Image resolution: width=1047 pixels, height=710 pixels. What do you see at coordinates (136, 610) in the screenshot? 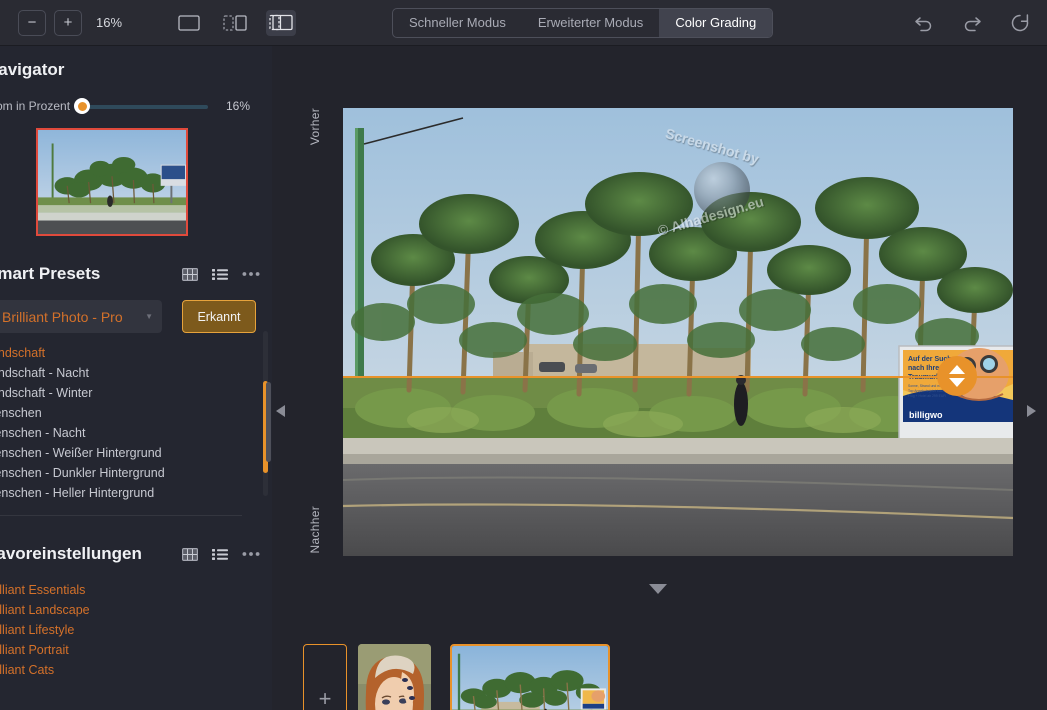
I see `list-item: Brilliant Landscape` at bounding box center [136, 610].